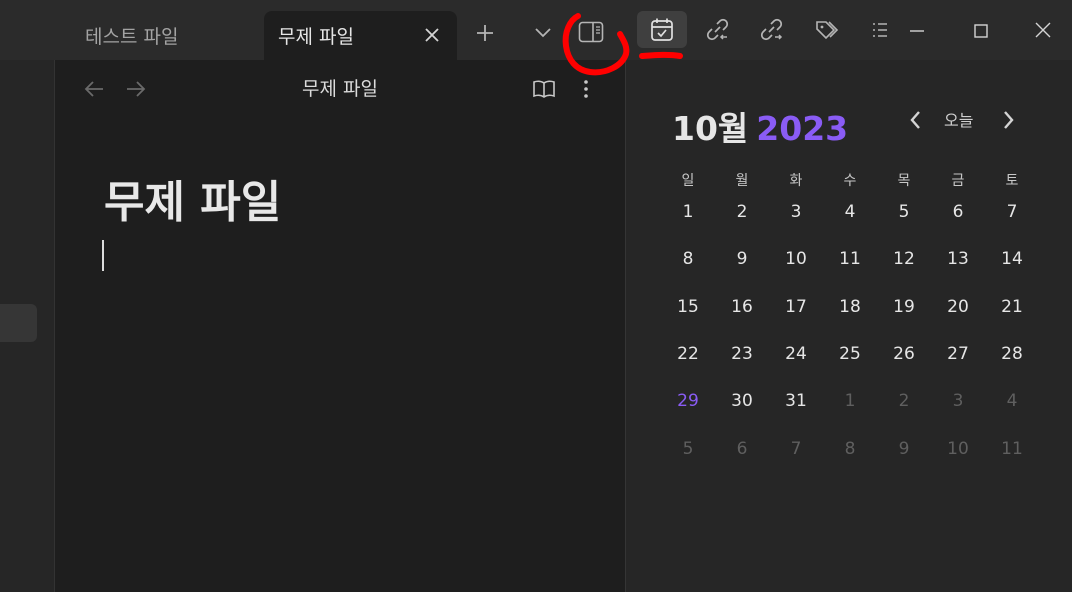 This screenshot has width=1072, height=592. What do you see at coordinates (917, 31) in the screenshot?
I see `minimize-icon` at bounding box center [917, 31].